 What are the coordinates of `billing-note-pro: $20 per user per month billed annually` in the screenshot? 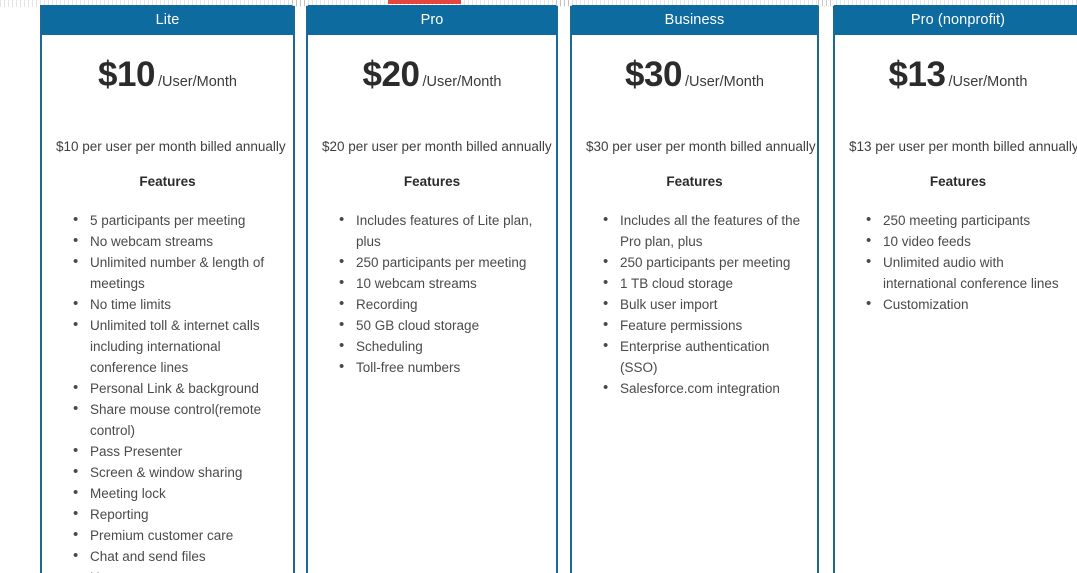 It's located at (437, 146).